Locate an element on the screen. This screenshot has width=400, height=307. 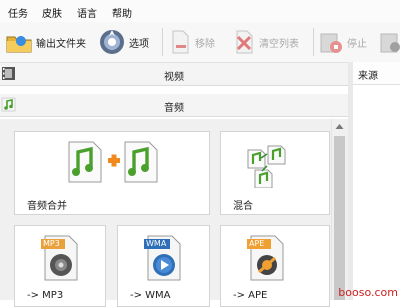
clear-list-button: 清空列表 is located at coordinates (265, 42).